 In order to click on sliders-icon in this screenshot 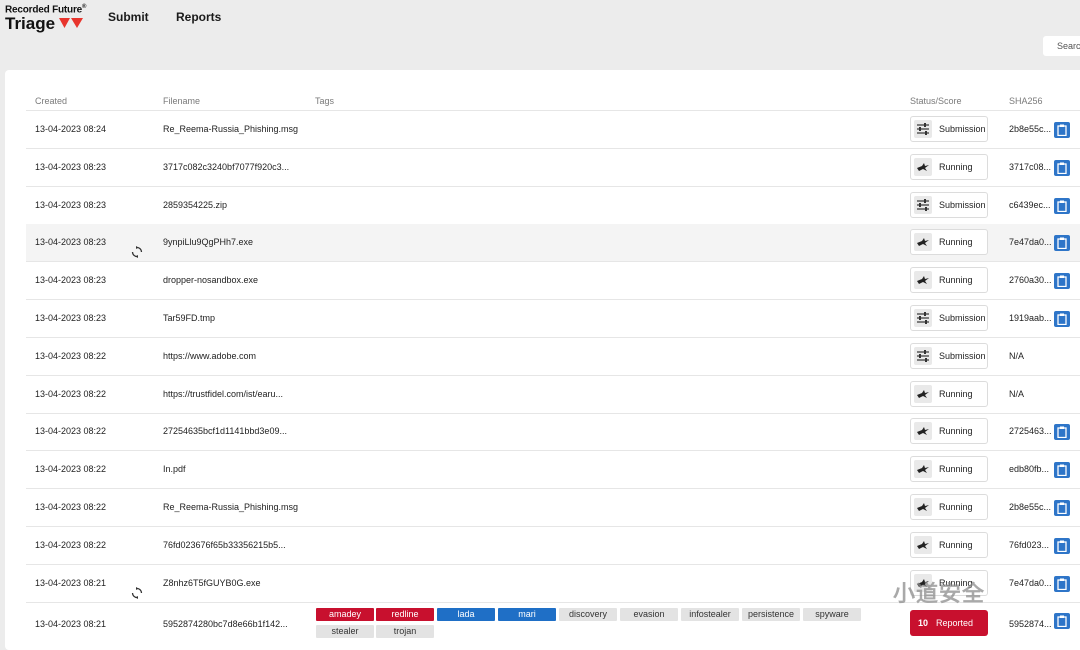, I will do `click(923, 129)`.